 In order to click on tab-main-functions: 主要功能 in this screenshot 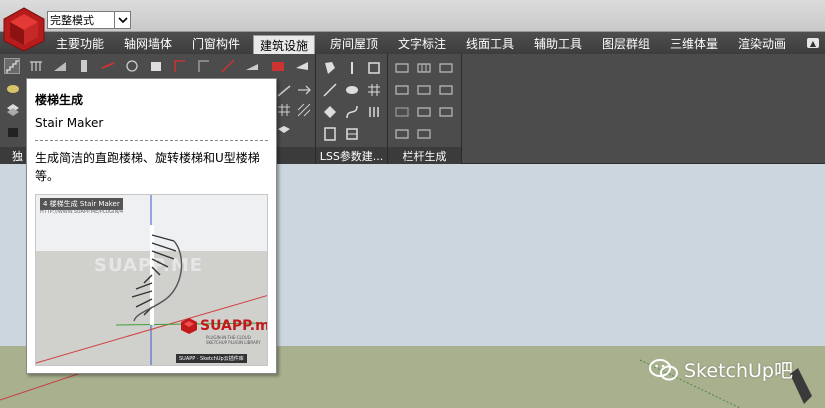, I will do `click(80, 43)`.